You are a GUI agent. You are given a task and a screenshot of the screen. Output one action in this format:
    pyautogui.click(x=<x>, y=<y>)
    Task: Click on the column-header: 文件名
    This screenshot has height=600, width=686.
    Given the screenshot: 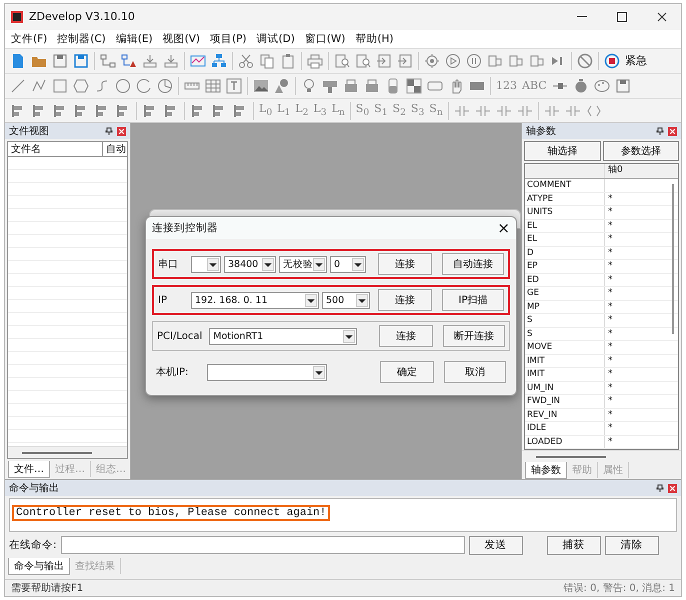 What is the action you would take?
    pyautogui.click(x=55, y=149)
    